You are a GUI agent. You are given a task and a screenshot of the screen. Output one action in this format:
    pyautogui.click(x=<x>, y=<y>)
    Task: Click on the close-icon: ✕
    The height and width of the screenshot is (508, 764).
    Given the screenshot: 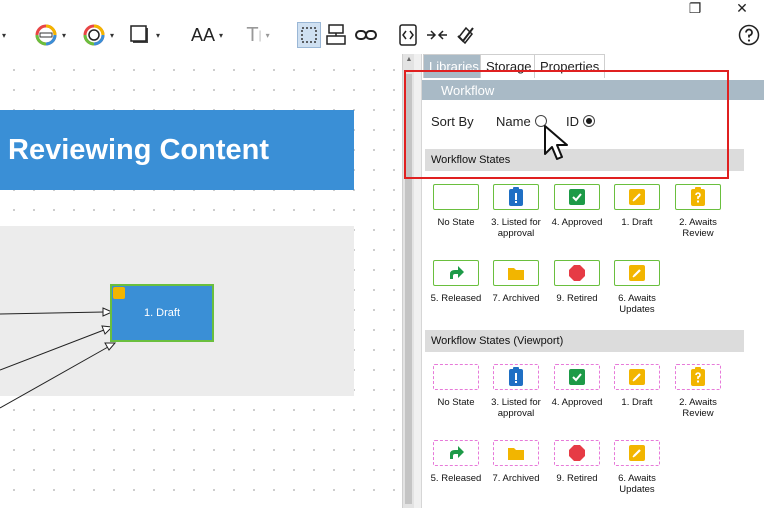 What is the action you would take?
    pyautogui.click(x=742, y=8)
    